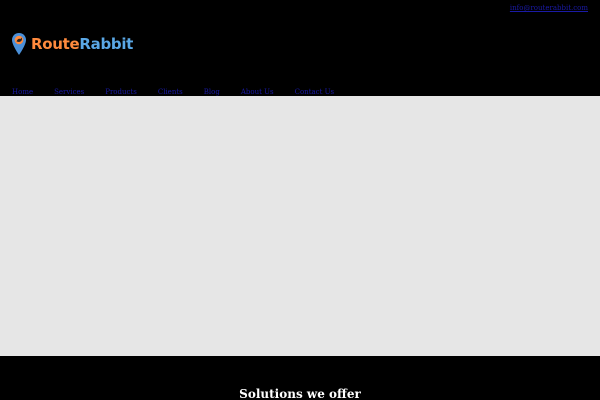 The width and height of the screenshot is (600, 400). I want to click on map-pin-icon, so click(19, 44).